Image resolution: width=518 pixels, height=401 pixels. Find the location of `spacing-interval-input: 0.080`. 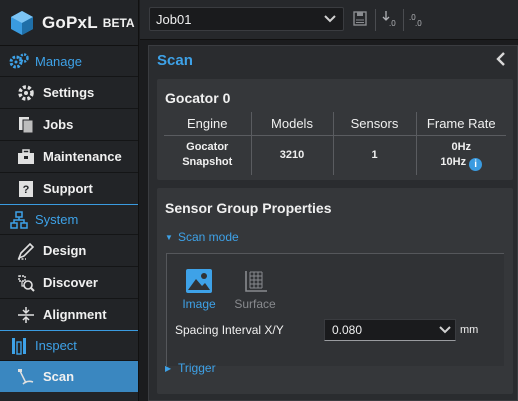

spacing-interval-input: 0.080 is located at coordinates (390, 330).